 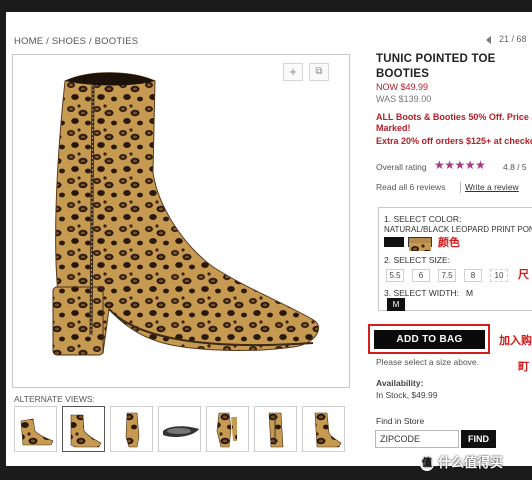 What do you see at coordinates (410, 187) in the screenshot?
I see `read-reviews-link: Read all 6 reviews` at bounding box center [410, 187].